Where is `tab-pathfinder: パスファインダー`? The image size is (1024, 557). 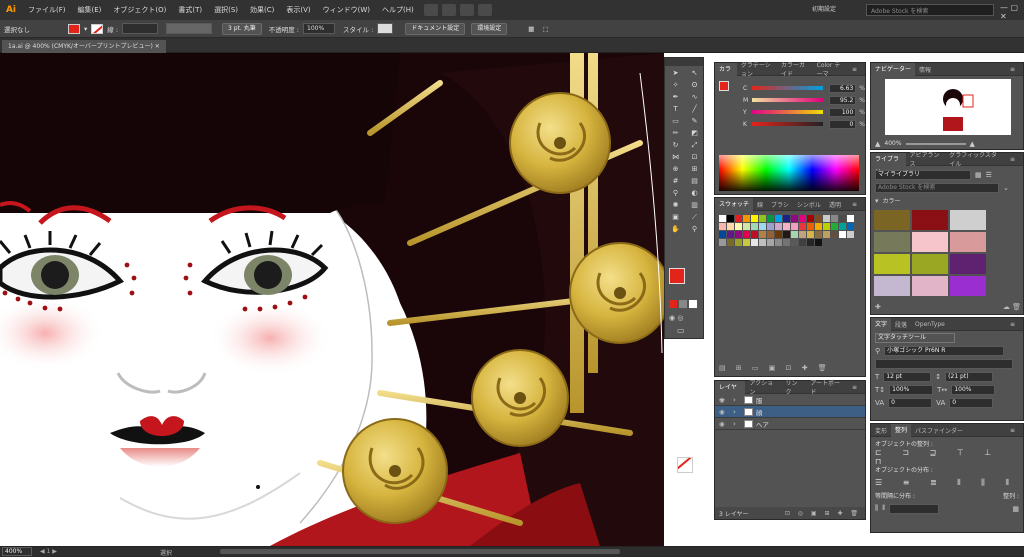 tab-pathfinder: パスファインダー is located at coordinates (939, 430).